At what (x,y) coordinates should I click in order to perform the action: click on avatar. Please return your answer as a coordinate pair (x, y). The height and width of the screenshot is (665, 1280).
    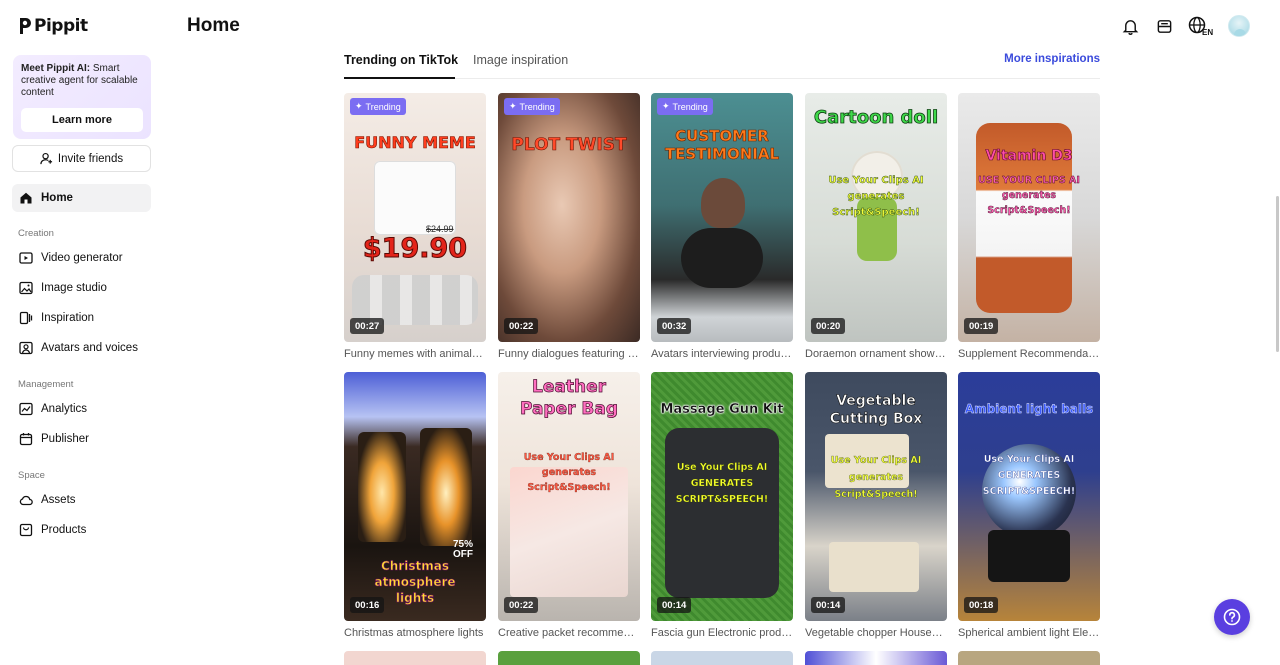
    Looking at the image, I should click on (1239, 26).